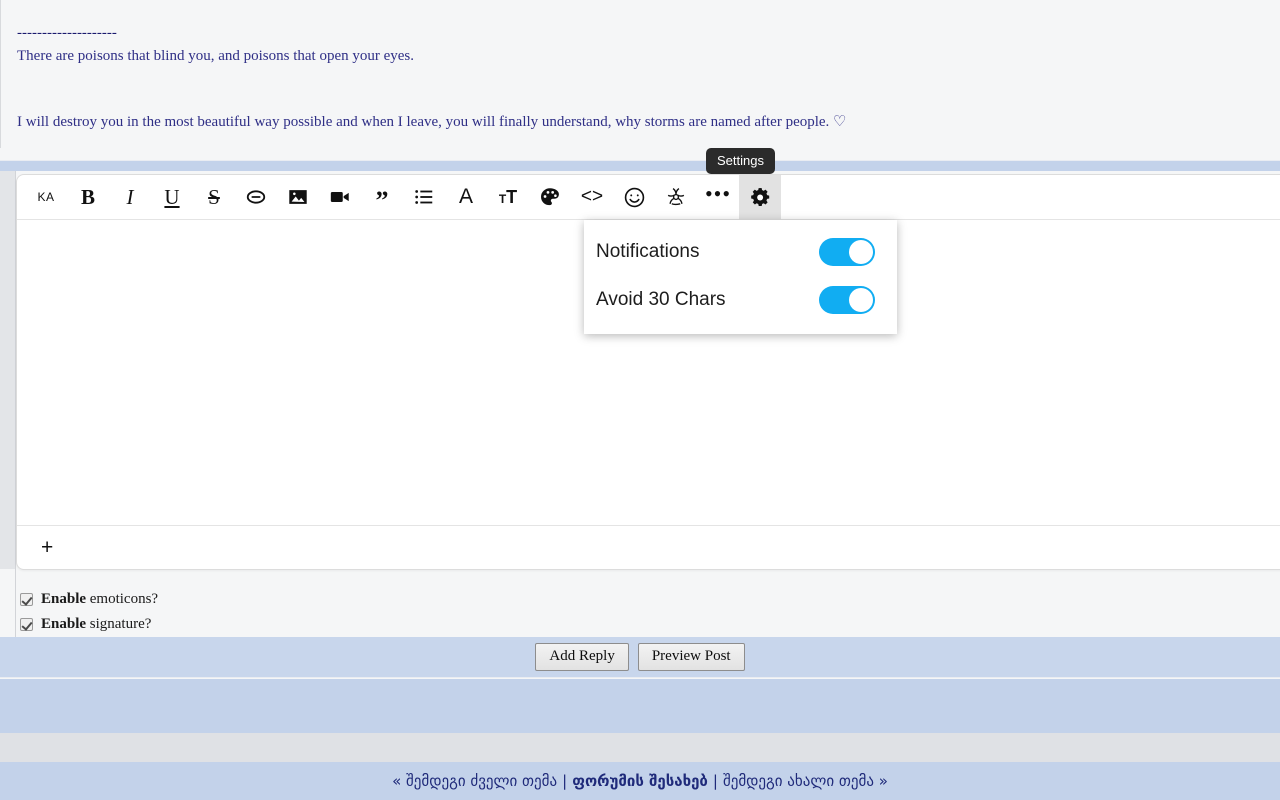  I want to click on italic-button: I, so click(130, 197).